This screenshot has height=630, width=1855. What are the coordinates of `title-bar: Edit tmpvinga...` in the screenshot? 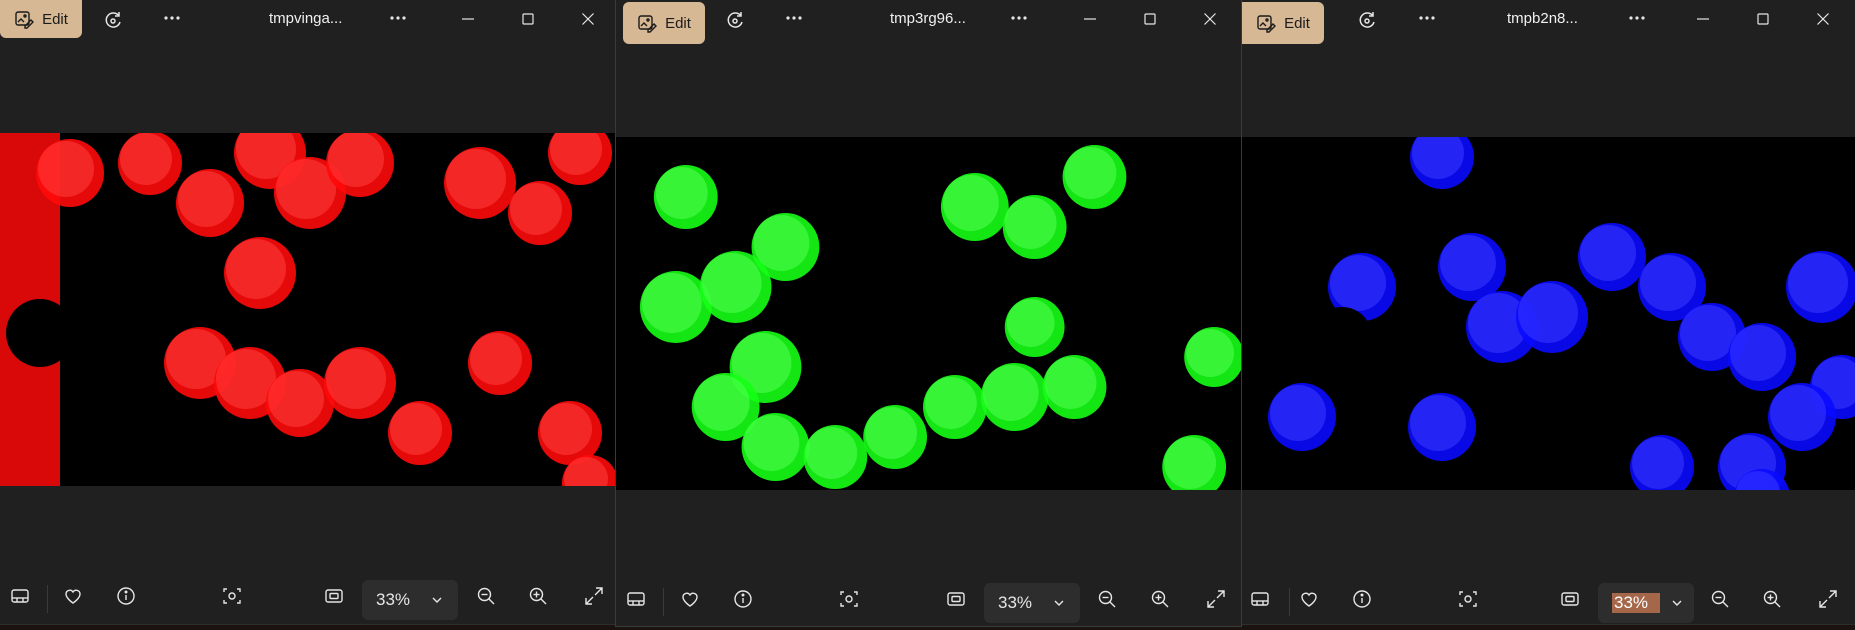 It's located at (307, 21).